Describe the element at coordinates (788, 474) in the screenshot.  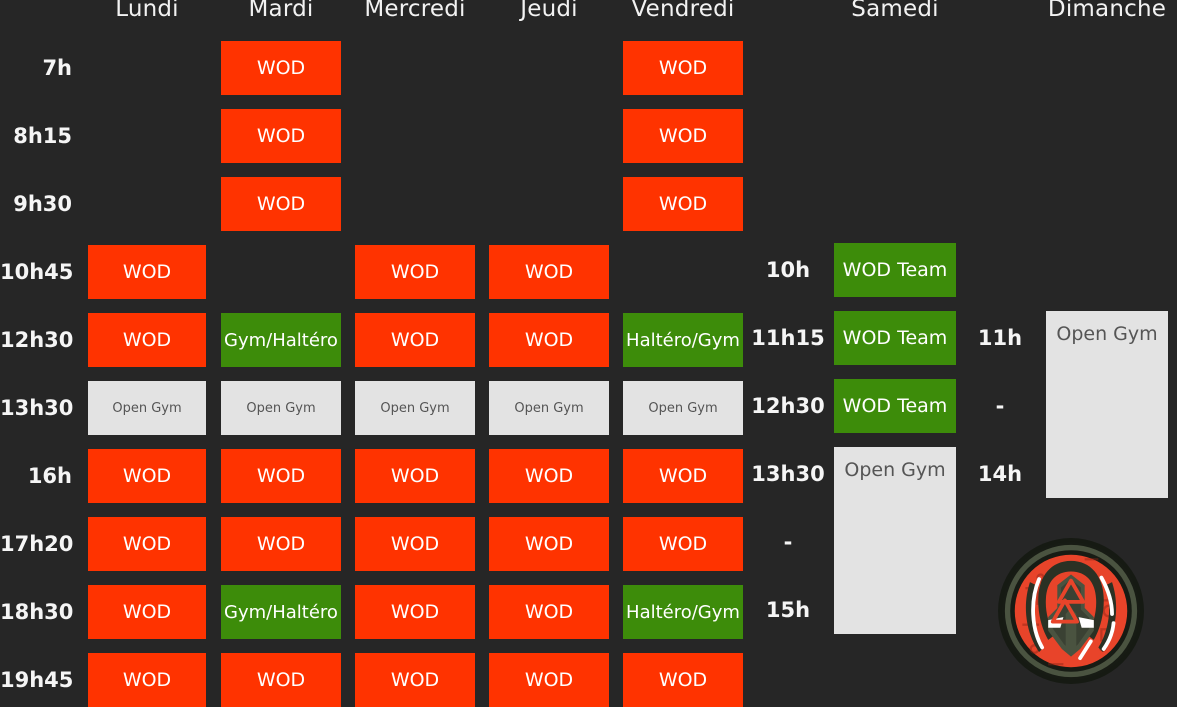
I see `samedi-time-13h30: 13h30` at that location.